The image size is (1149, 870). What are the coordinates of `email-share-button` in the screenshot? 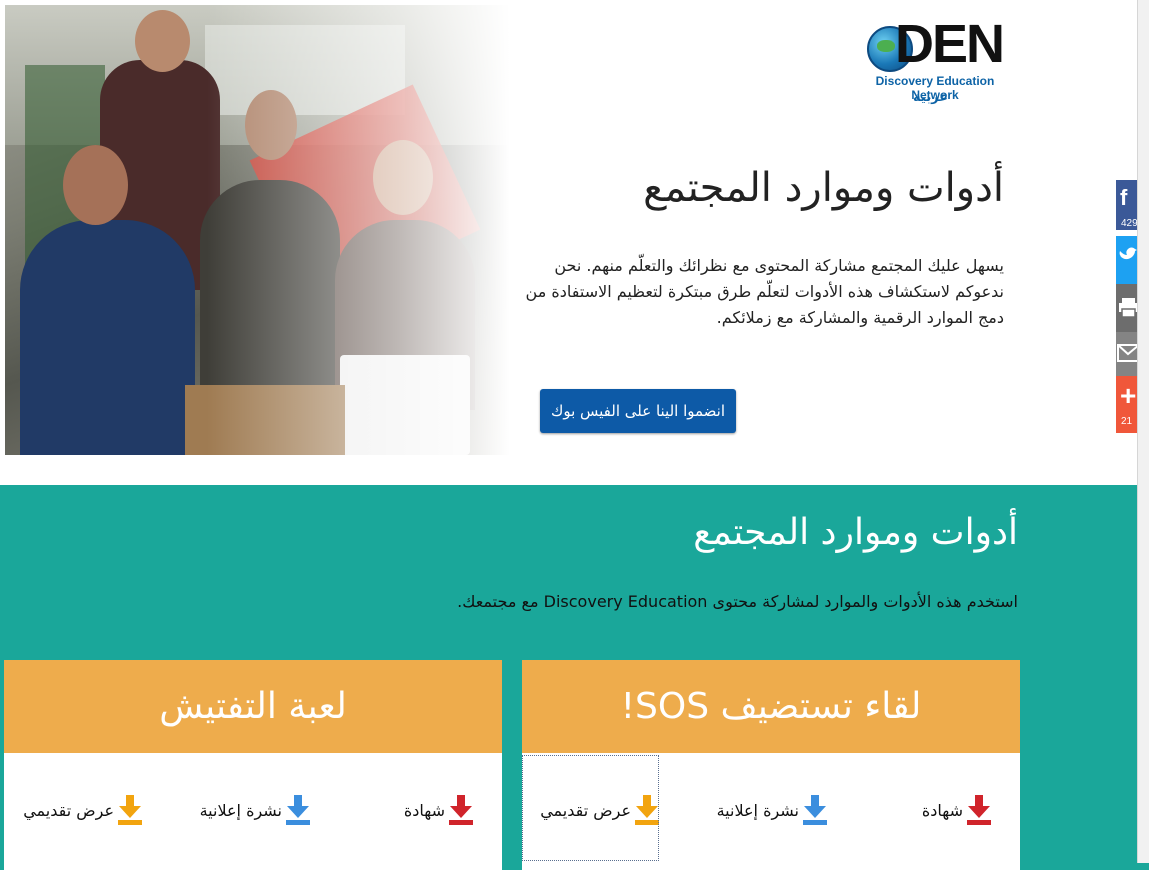 It's located at (1126, 354).